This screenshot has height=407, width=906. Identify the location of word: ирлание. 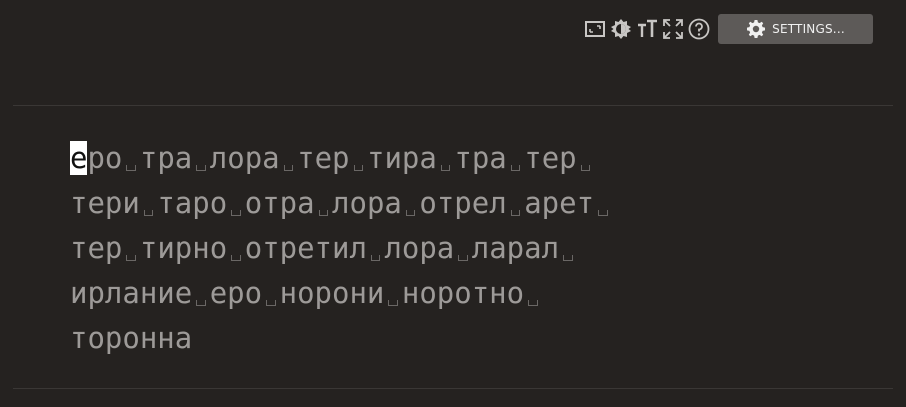
(131, 293).